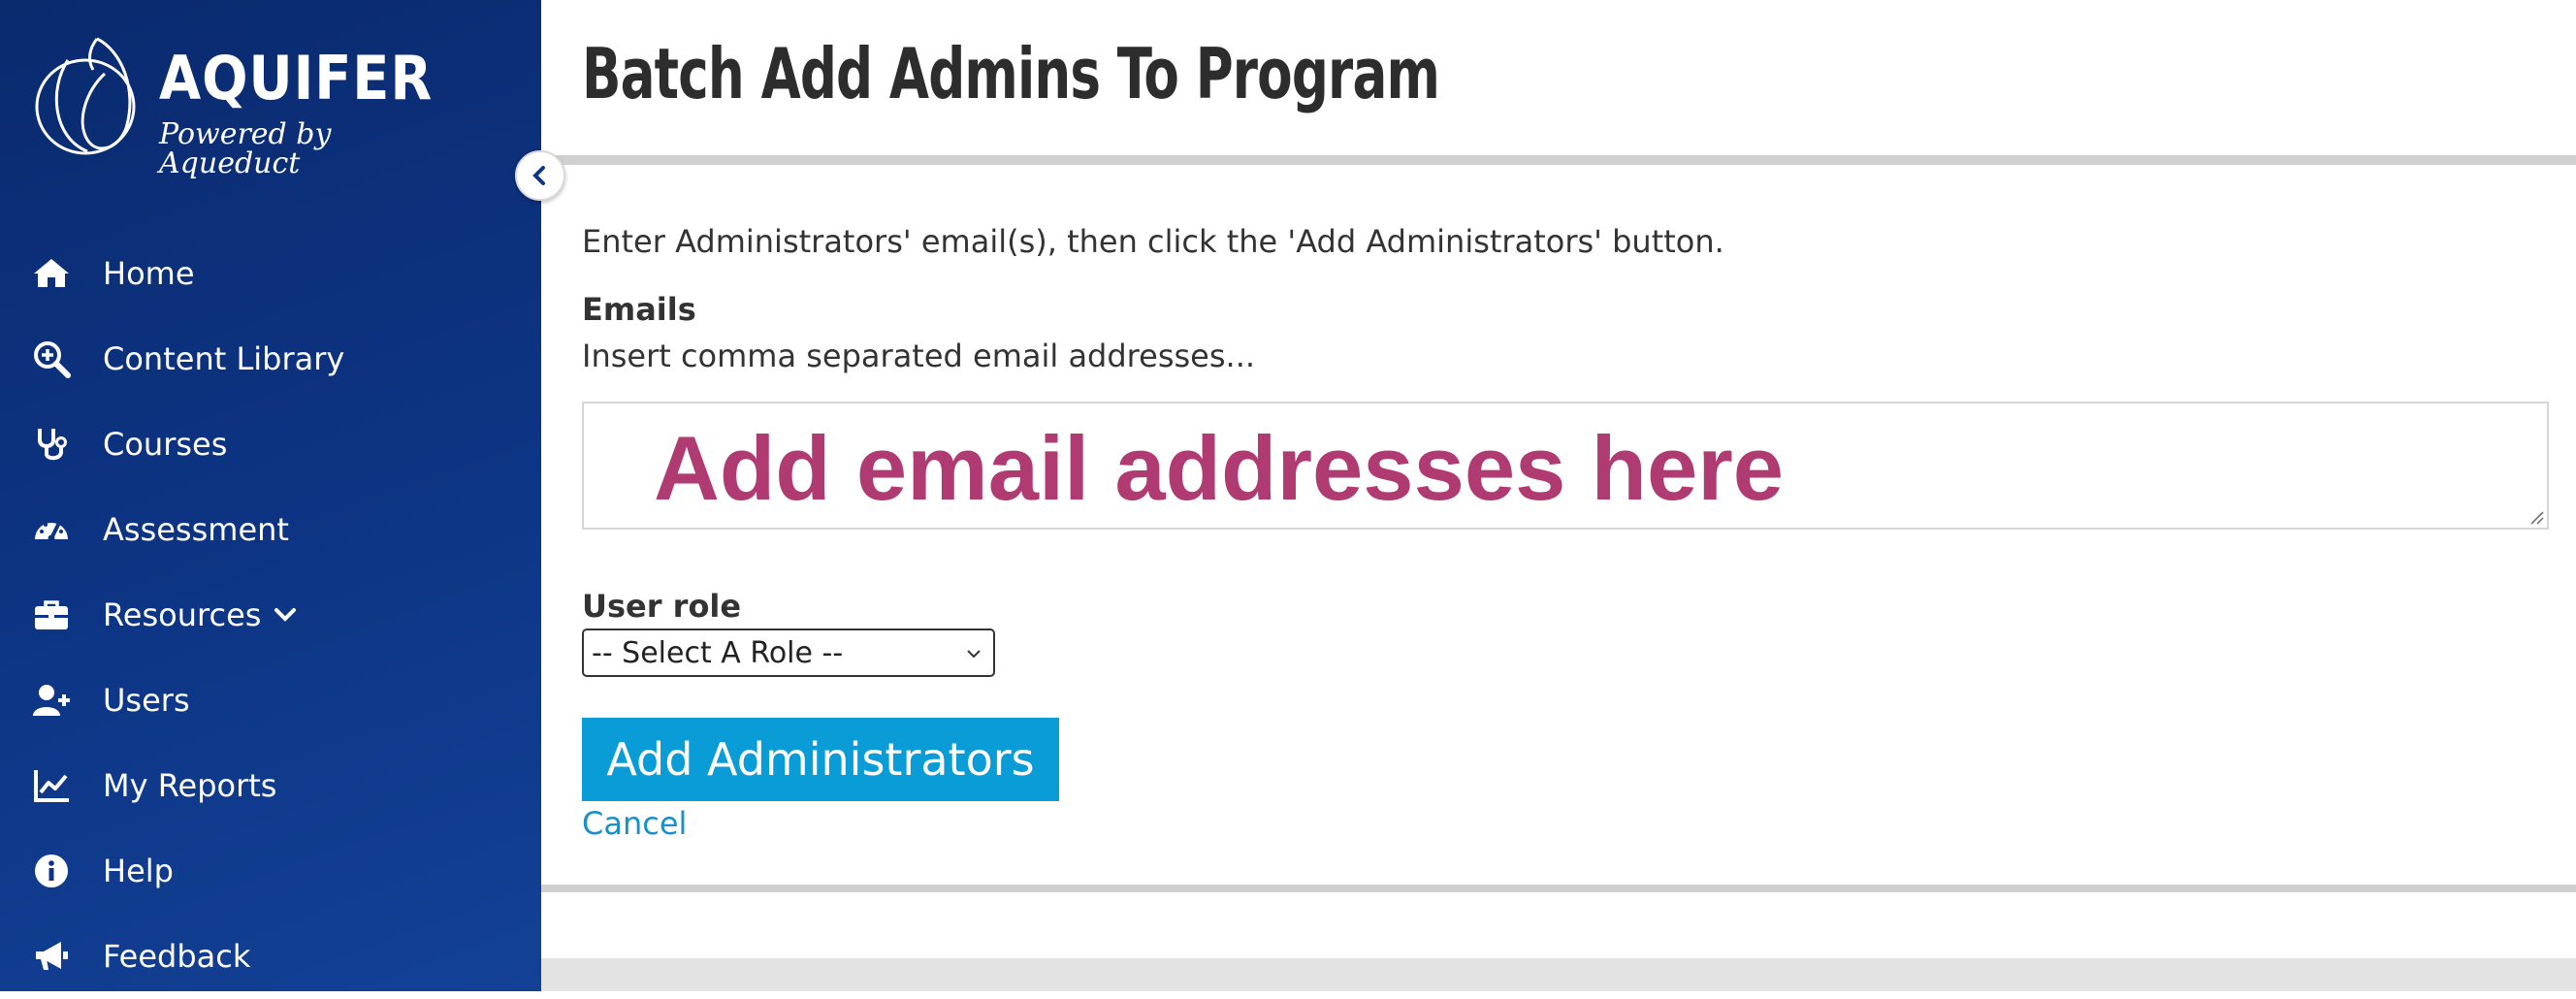  What do you see at coordinates (2536, 517) in the screenshot?
I see `resize-grip-icon` at bounding box center [2536, 517].